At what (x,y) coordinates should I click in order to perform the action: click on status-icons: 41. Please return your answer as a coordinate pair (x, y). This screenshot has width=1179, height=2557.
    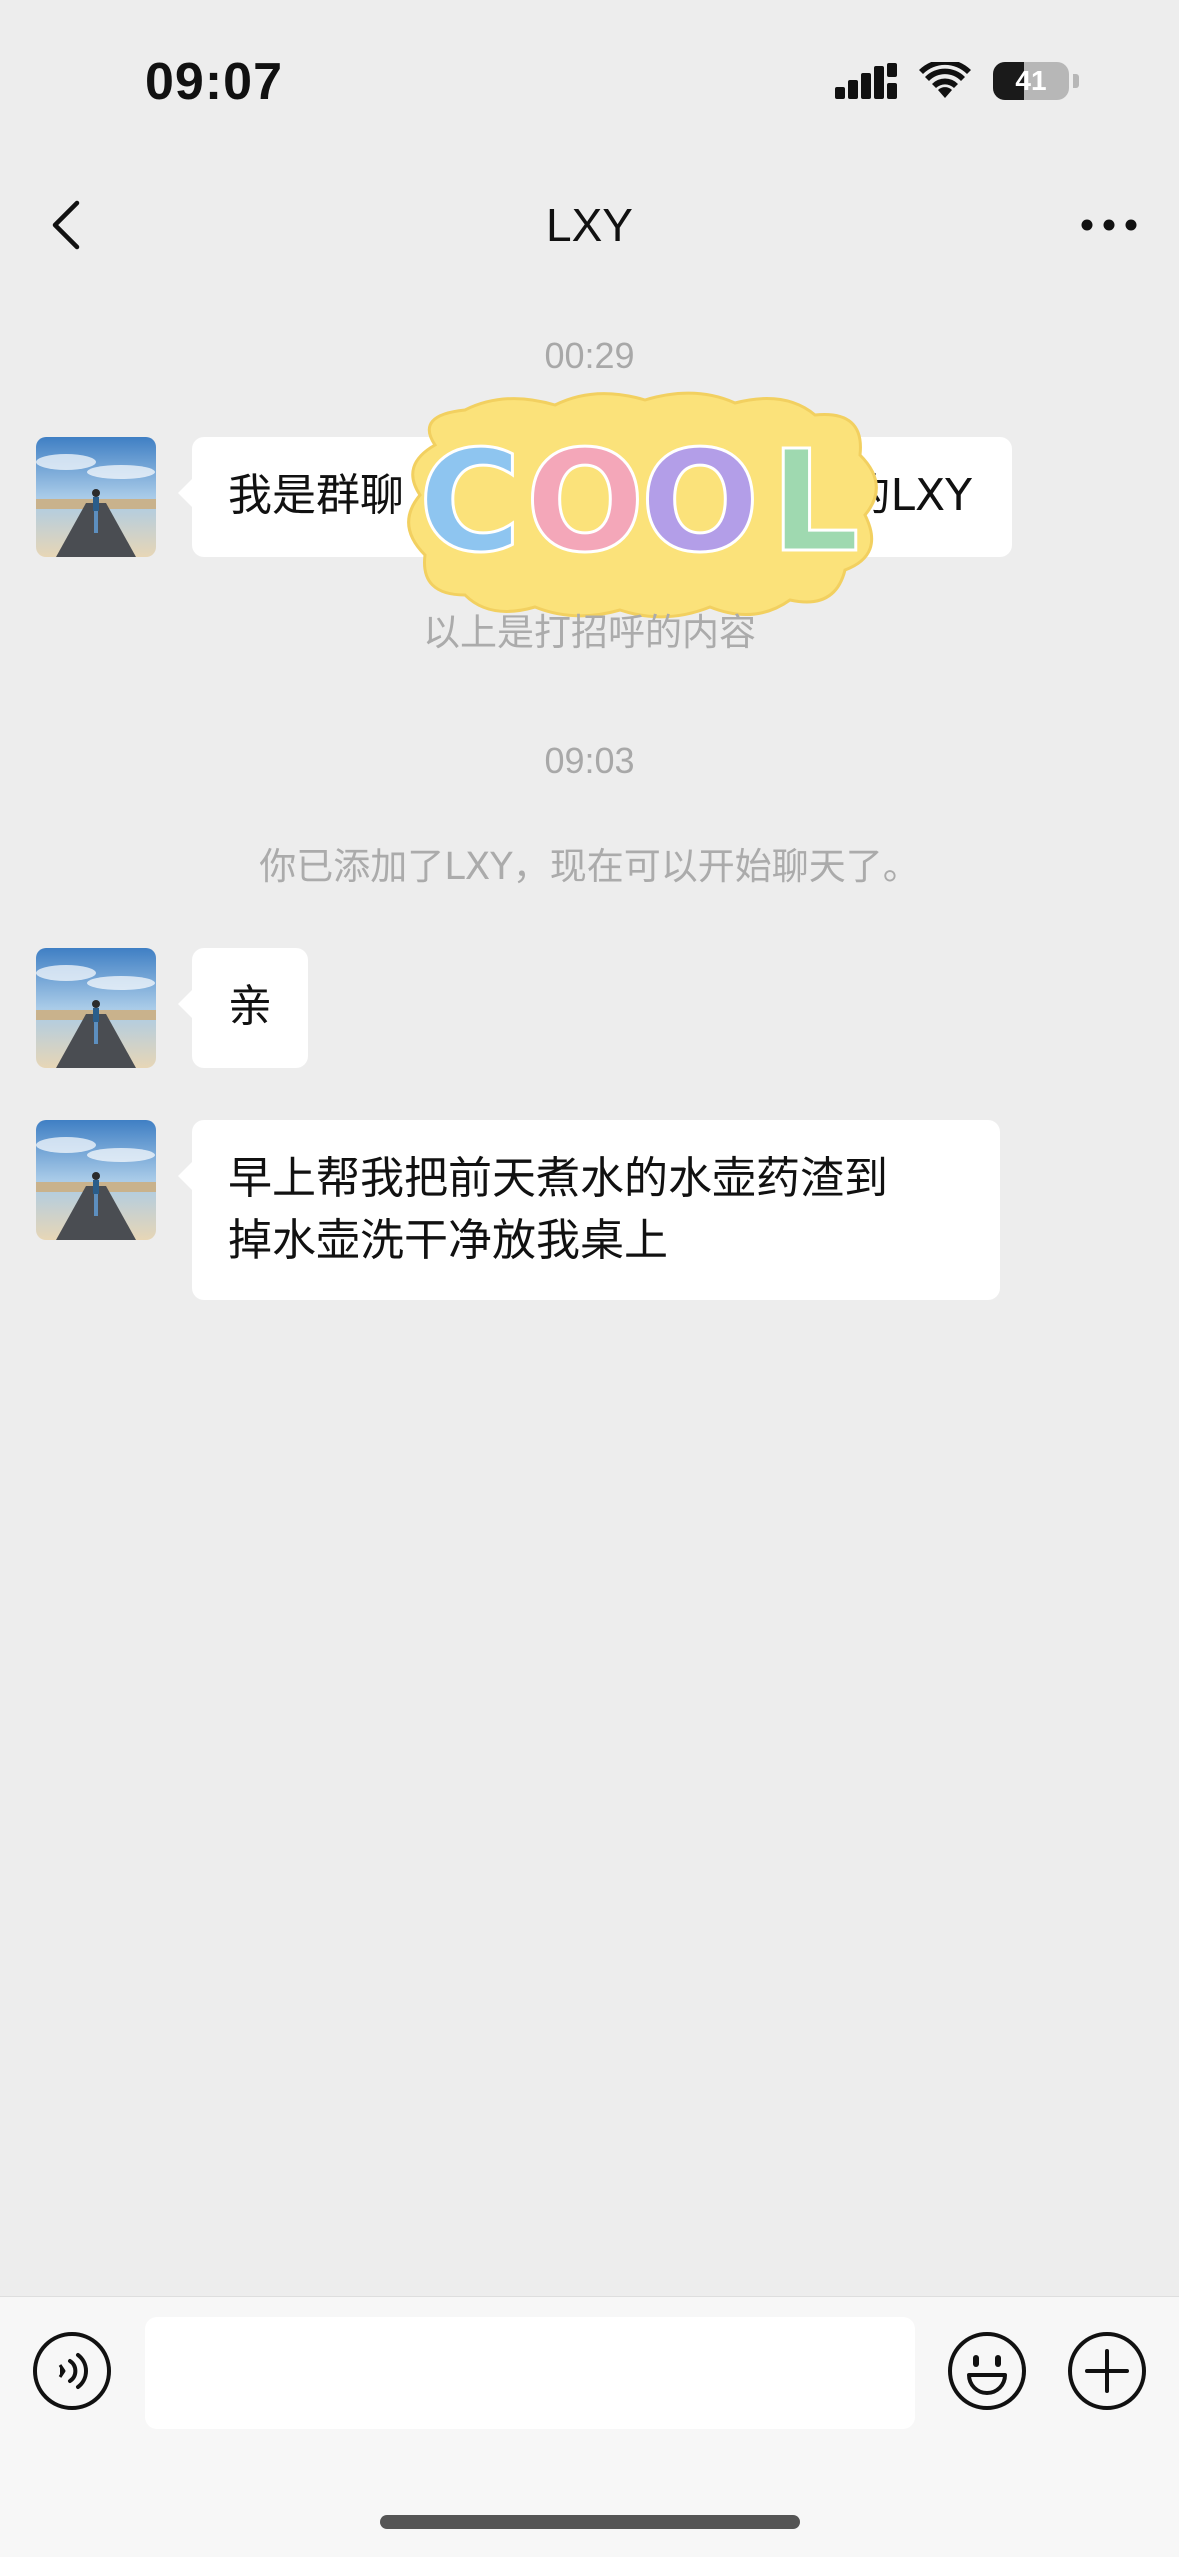
    Looking at the image, I should click on (957, 81).